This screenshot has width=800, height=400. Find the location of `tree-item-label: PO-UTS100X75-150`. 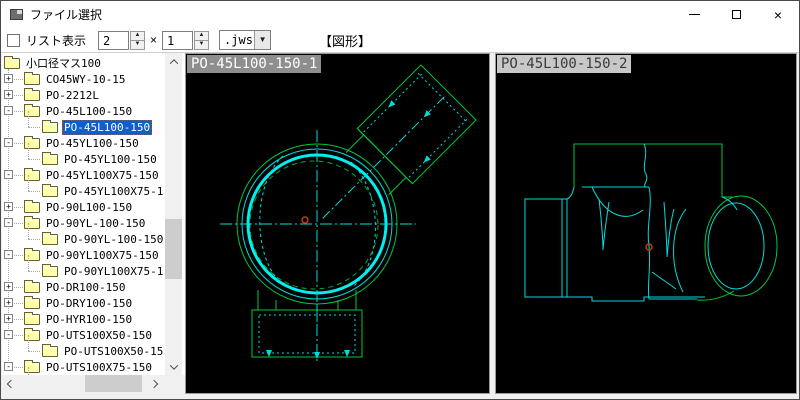

tree-item-label: PO-UTS100X75-150 is located at coordinates (99, 367).